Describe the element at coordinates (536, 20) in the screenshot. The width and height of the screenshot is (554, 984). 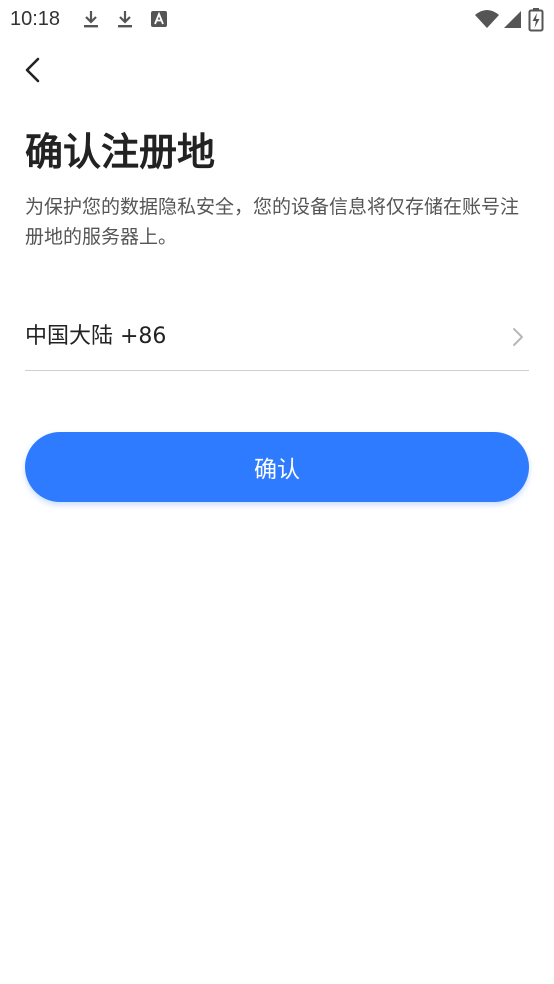
I see `battery-charging-icon` at that location.